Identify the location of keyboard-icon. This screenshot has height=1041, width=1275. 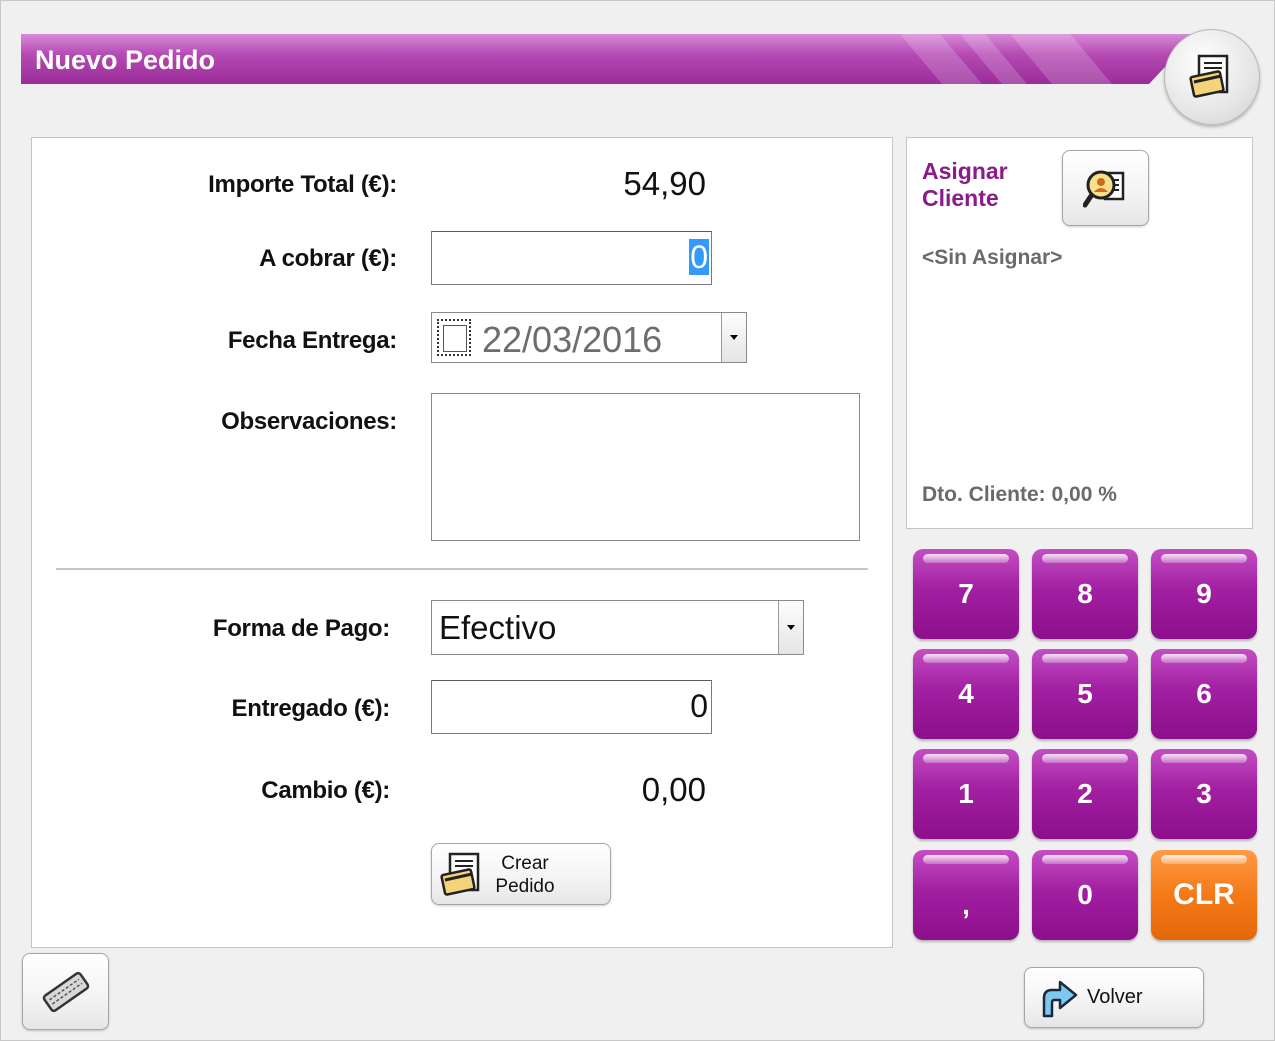
(65, 991).